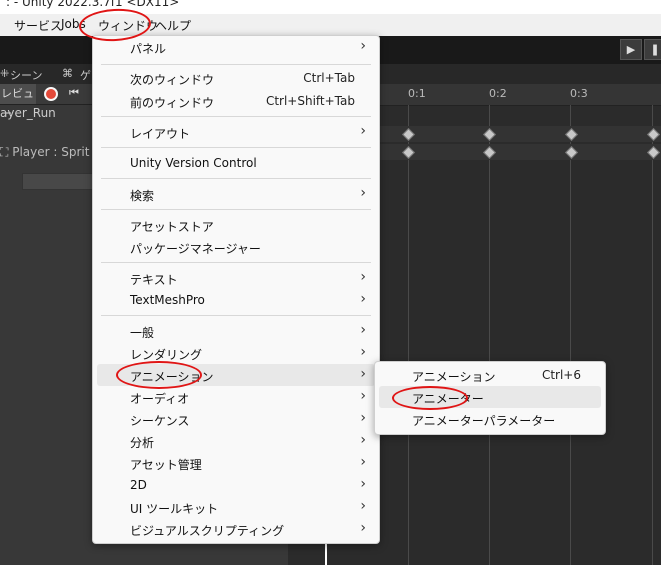 The width and height of the screenshot is (661, 565). Describe the element at coordinates (236, 225) in the screenshot. I see `menu-item-asset-store: アセットストア` at that location.